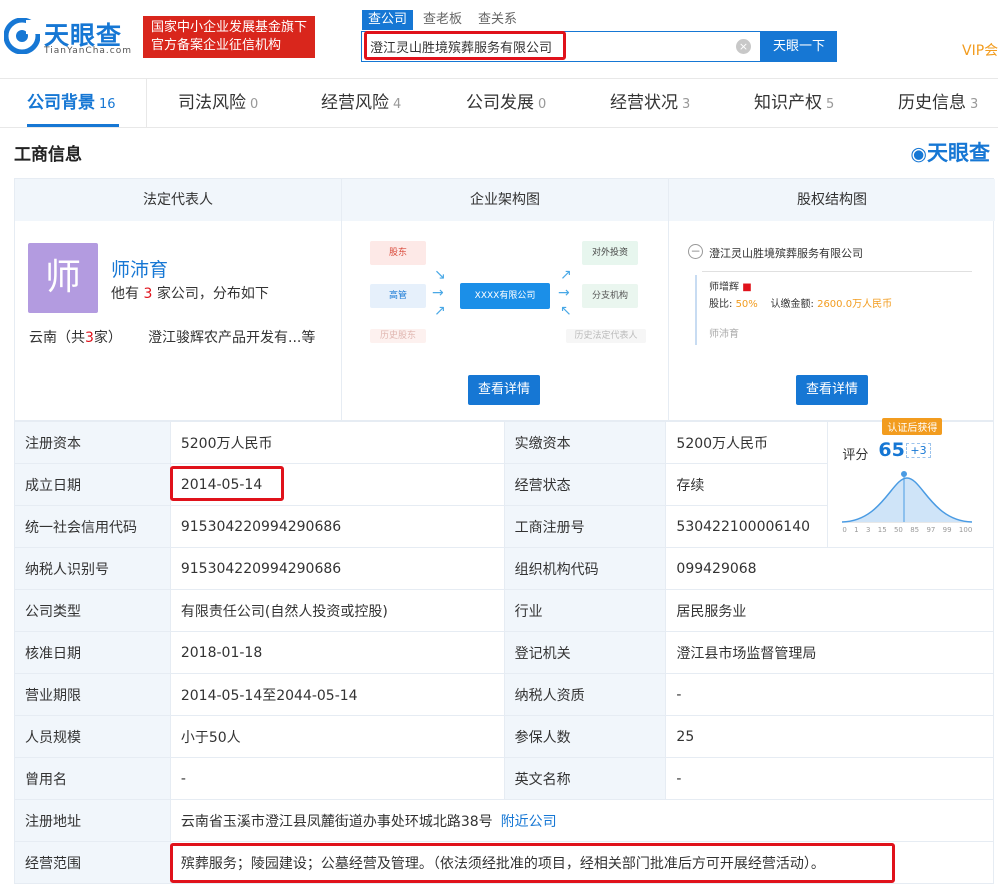 The height and width of the screenshot is (890, 998). I want to click on tab-label: 公司发展, so click(500, 103).